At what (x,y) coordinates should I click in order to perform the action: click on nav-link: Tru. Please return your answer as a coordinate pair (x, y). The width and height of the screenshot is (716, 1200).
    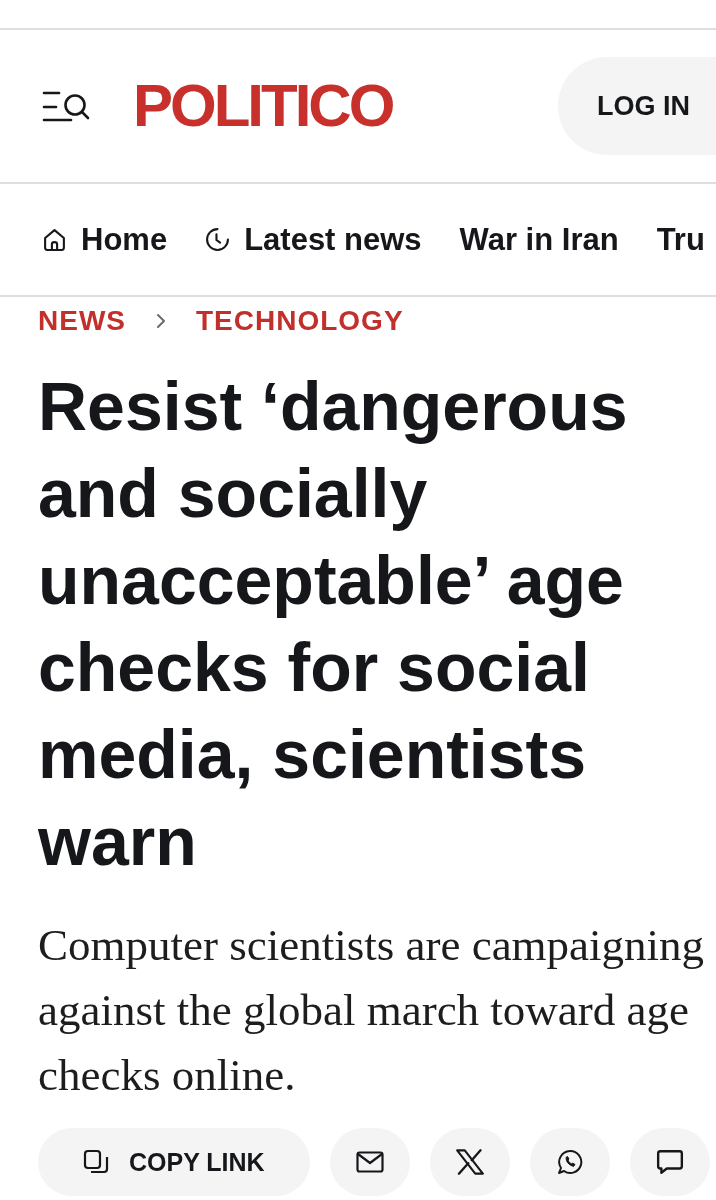
    Looking at the image, I should click on (680, 239).